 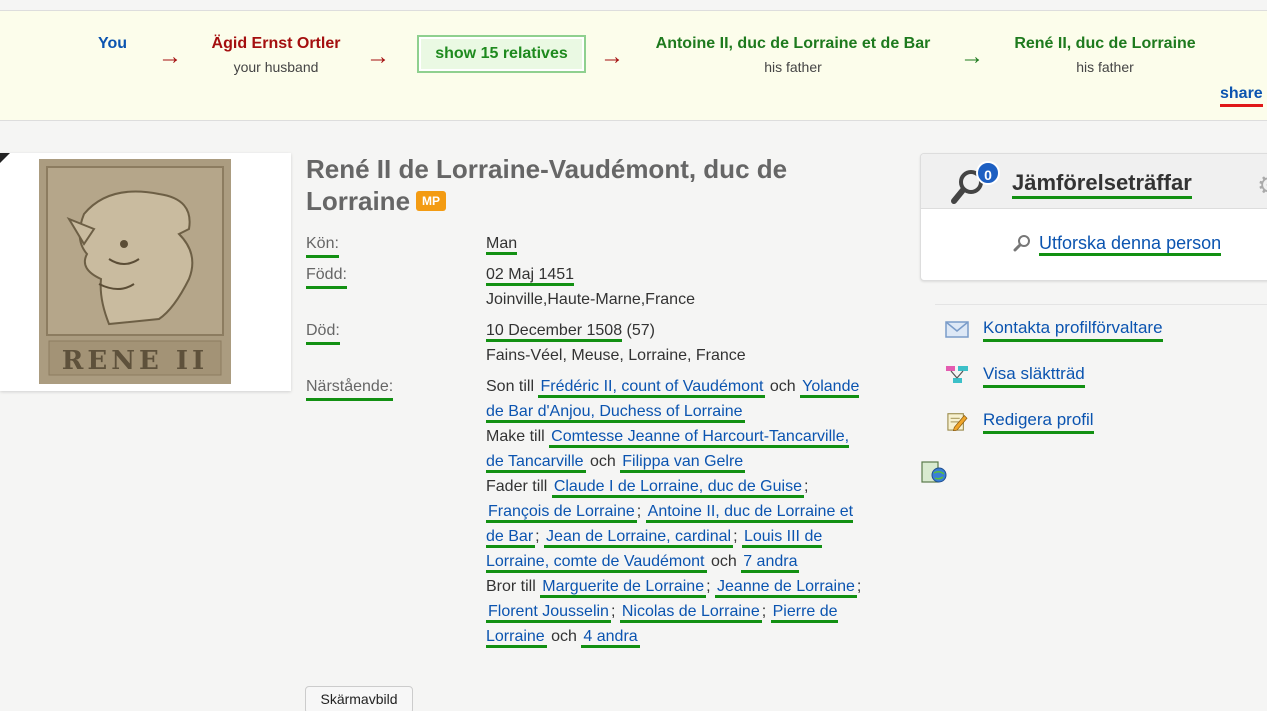 I want to click on search-icon, so click(x=1021, y=243).